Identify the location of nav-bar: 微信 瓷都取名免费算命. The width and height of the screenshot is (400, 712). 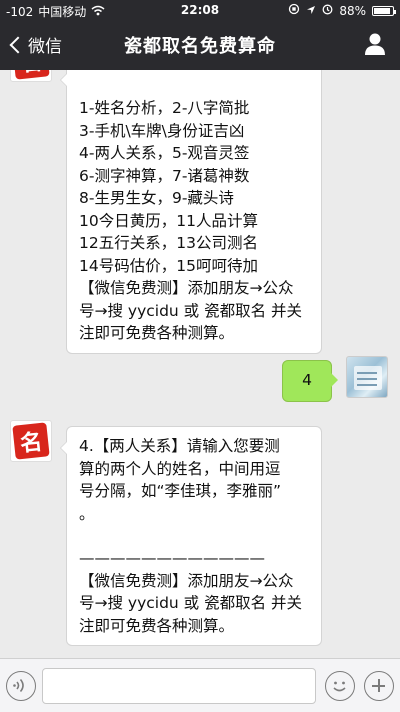
(200, 45).